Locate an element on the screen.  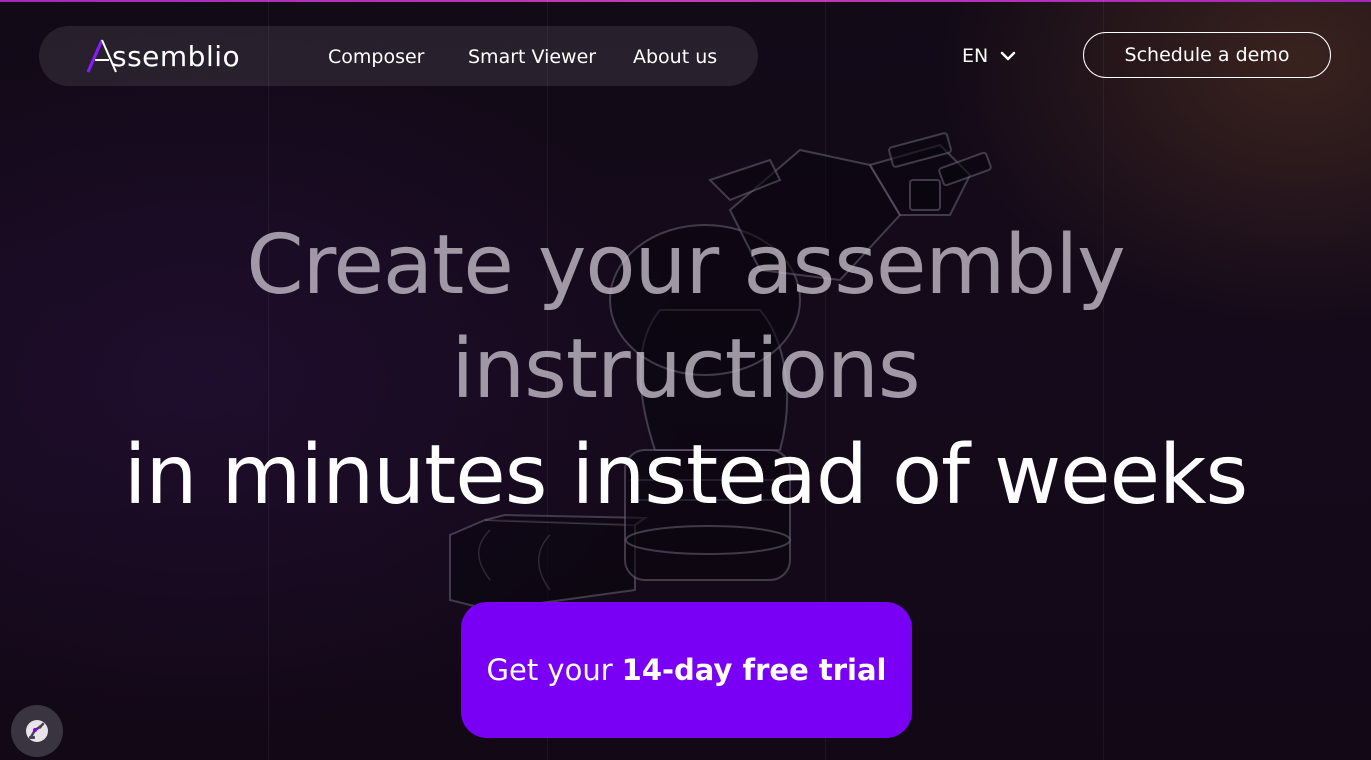
language-selector: EN is located at coordinates (989, 56).